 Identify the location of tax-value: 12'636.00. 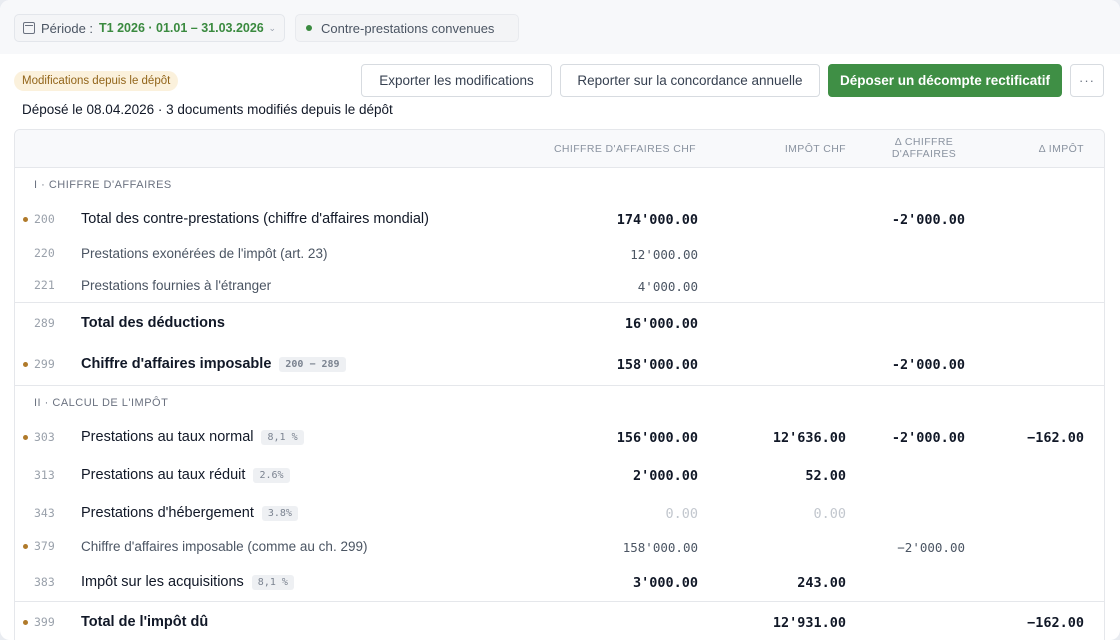
(809, 438).